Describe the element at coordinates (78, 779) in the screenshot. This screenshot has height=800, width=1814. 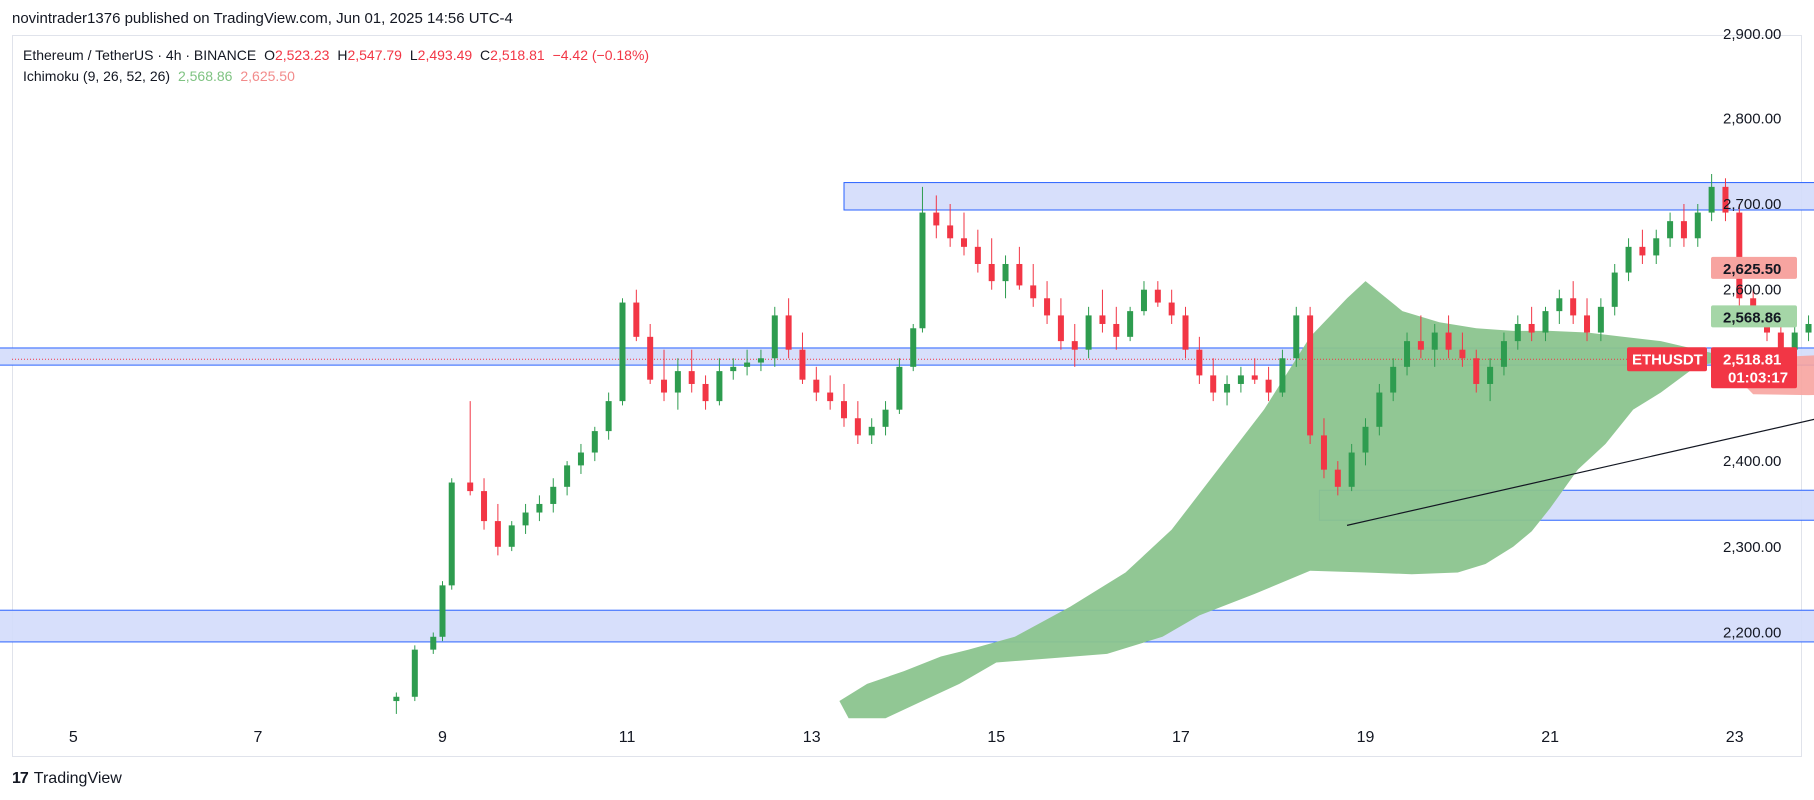
I see `tradingview-brand: TradingView` at that location.